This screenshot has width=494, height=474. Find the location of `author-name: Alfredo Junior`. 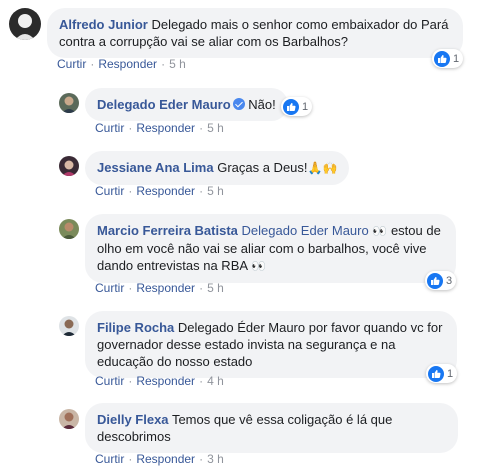

author-name: Alfredo Junior is located at coordinates (103, 24).